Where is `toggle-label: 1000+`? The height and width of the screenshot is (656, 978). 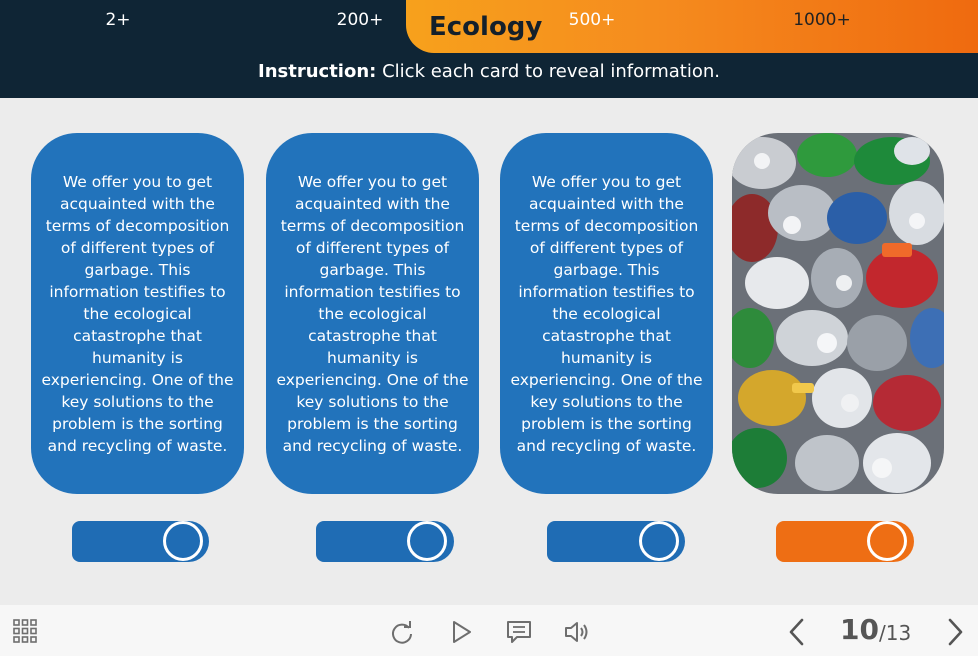
toggle-label: 1000+ is located at coordinates (822, 20).